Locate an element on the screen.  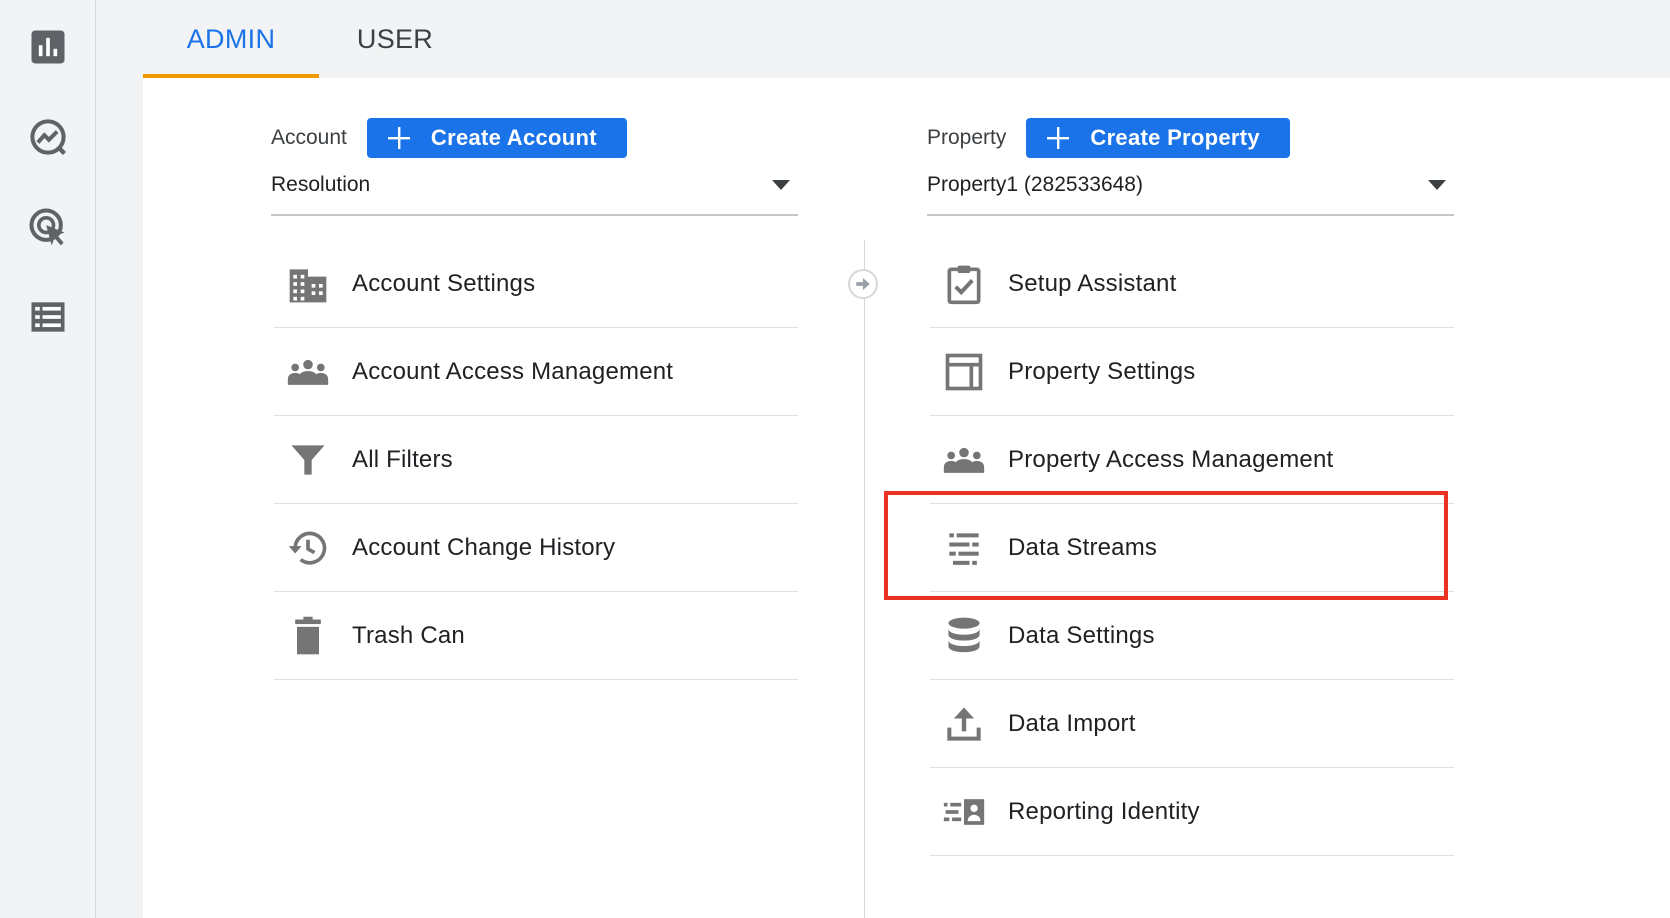
tab-user: USER is located at coordinates (395, 39).